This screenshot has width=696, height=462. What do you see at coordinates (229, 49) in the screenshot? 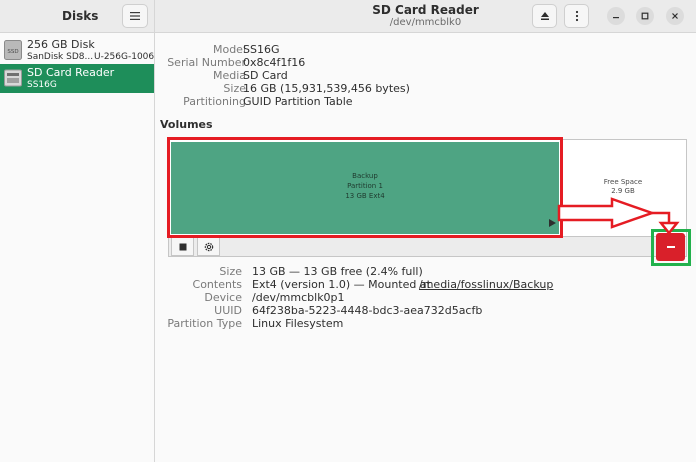
I see `model-key: Model` at bounding box center [229, 49].